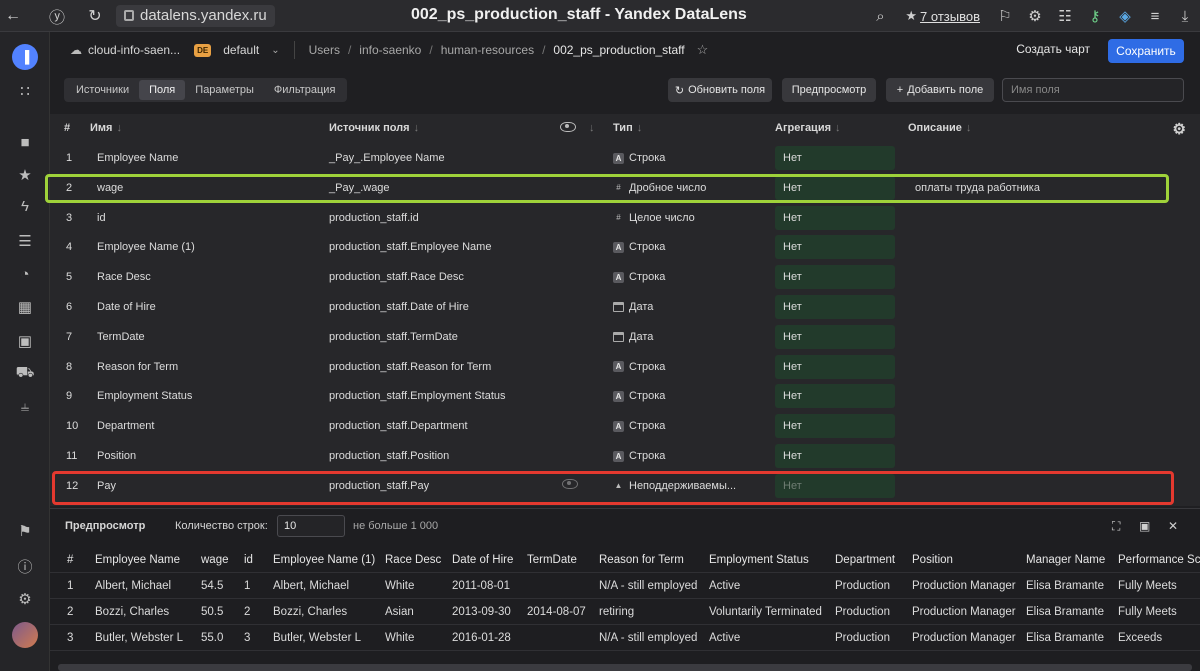 The width and height of the screenshot is (1200, 671). I want to click on list-icon: ☰, so click(25, 241).